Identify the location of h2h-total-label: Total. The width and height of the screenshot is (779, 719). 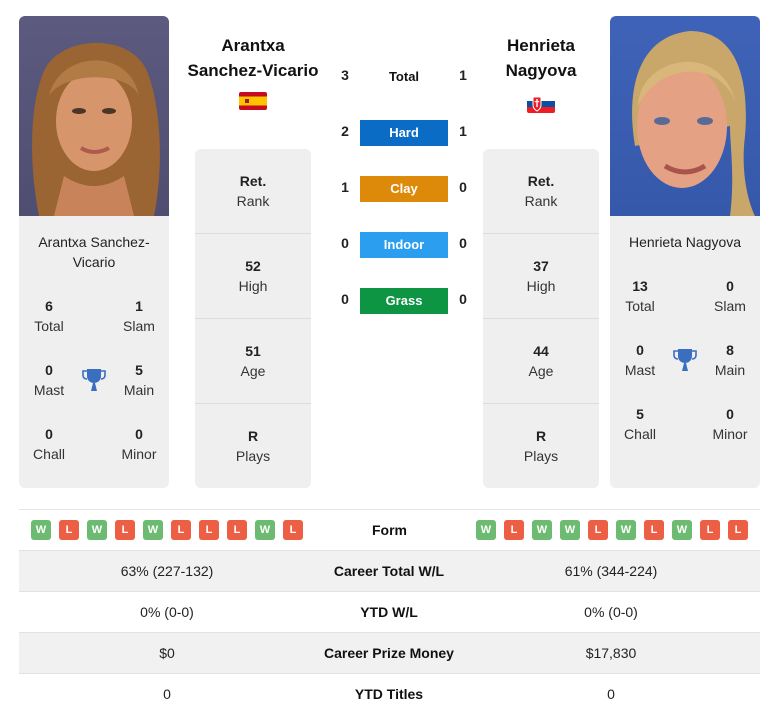
(404, 76).